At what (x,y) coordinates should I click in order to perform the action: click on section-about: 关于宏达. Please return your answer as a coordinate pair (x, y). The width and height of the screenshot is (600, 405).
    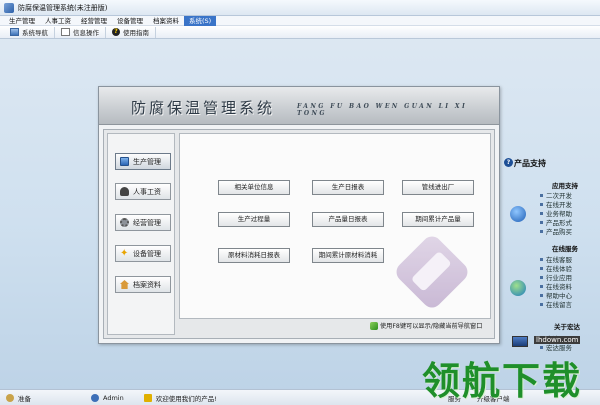
    Looking at the image, I should click on (567, 327).